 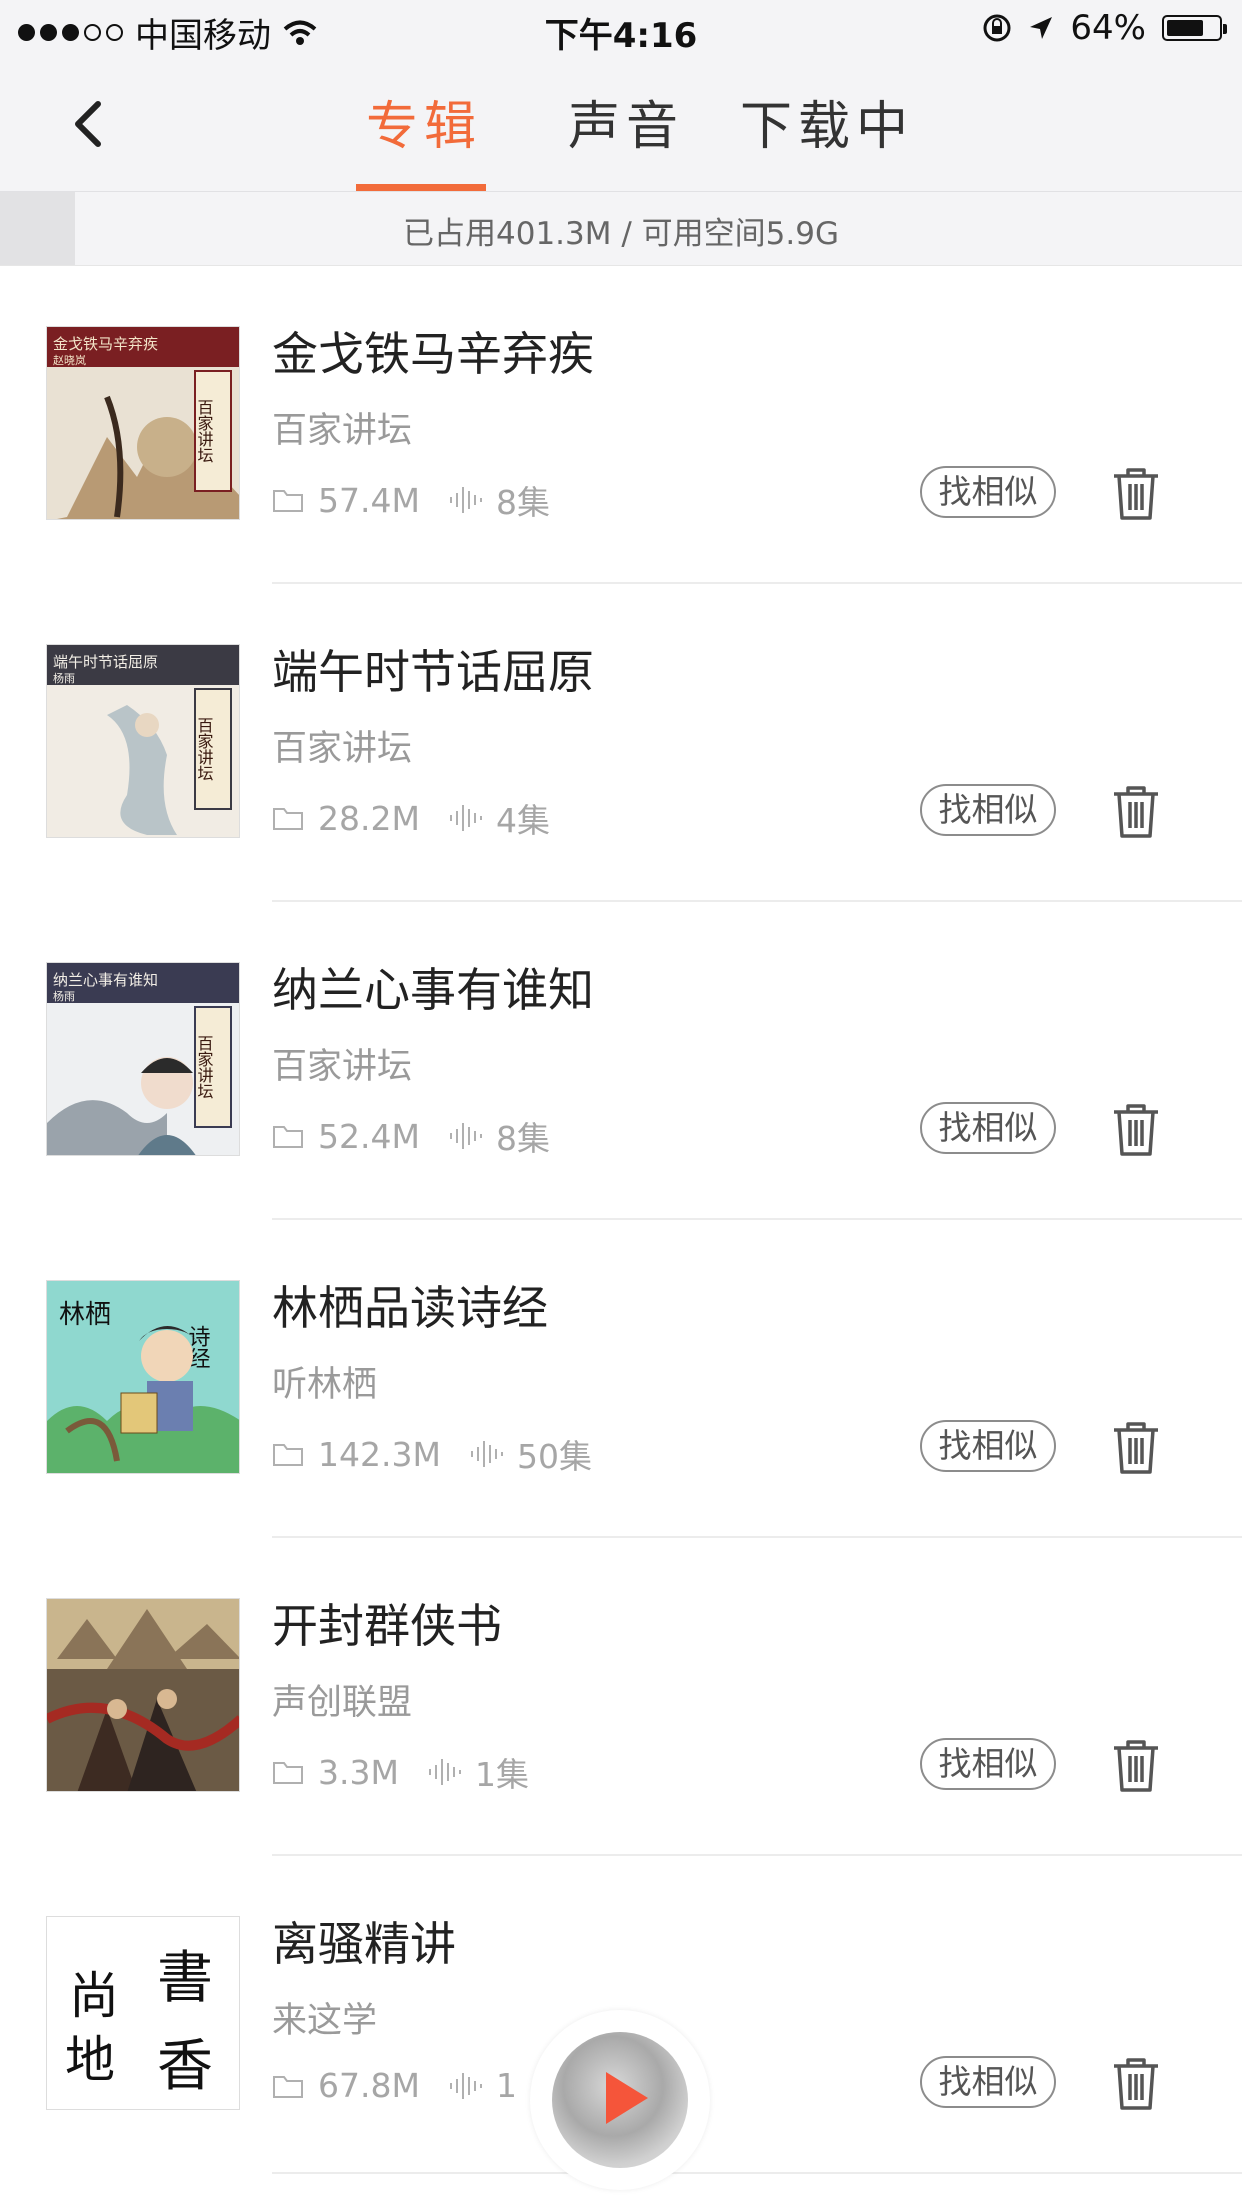 I want to click on album-meta: 67.8M 1, so click(x=394, y=2085).